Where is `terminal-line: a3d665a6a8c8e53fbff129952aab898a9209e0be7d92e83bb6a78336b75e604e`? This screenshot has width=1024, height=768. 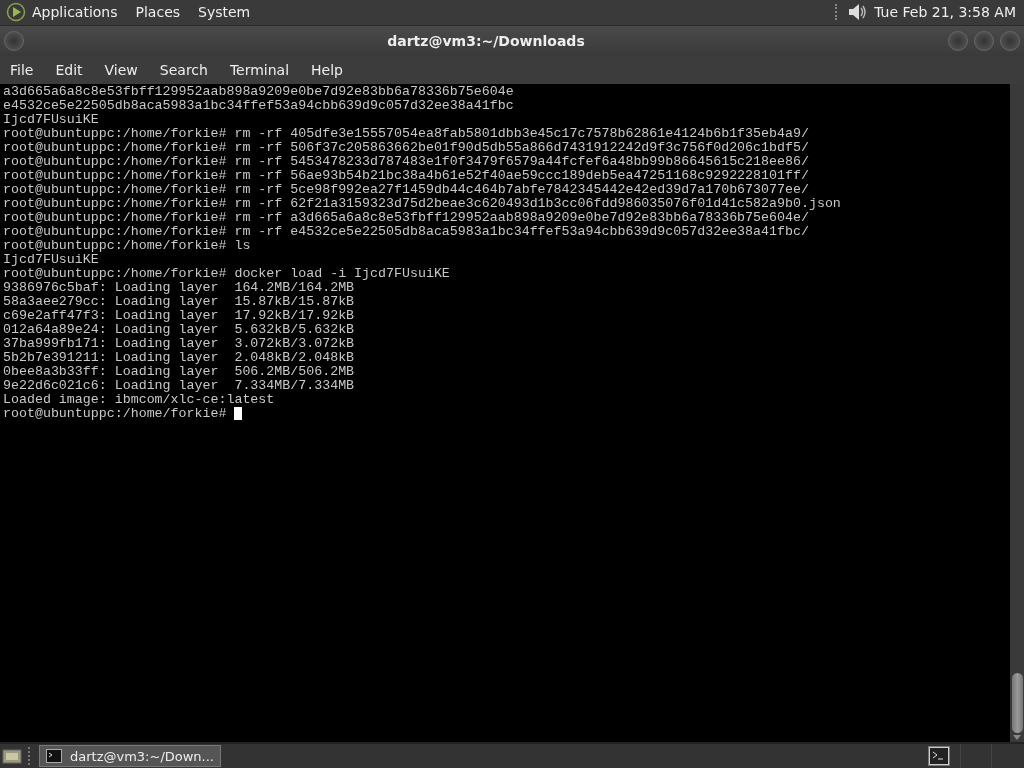 terminal-line: a3d665a6a8c8e53fbff129952aab898a9209e0be7d92e83bb6a78336b75e604e is located at coordinates (258, 91).